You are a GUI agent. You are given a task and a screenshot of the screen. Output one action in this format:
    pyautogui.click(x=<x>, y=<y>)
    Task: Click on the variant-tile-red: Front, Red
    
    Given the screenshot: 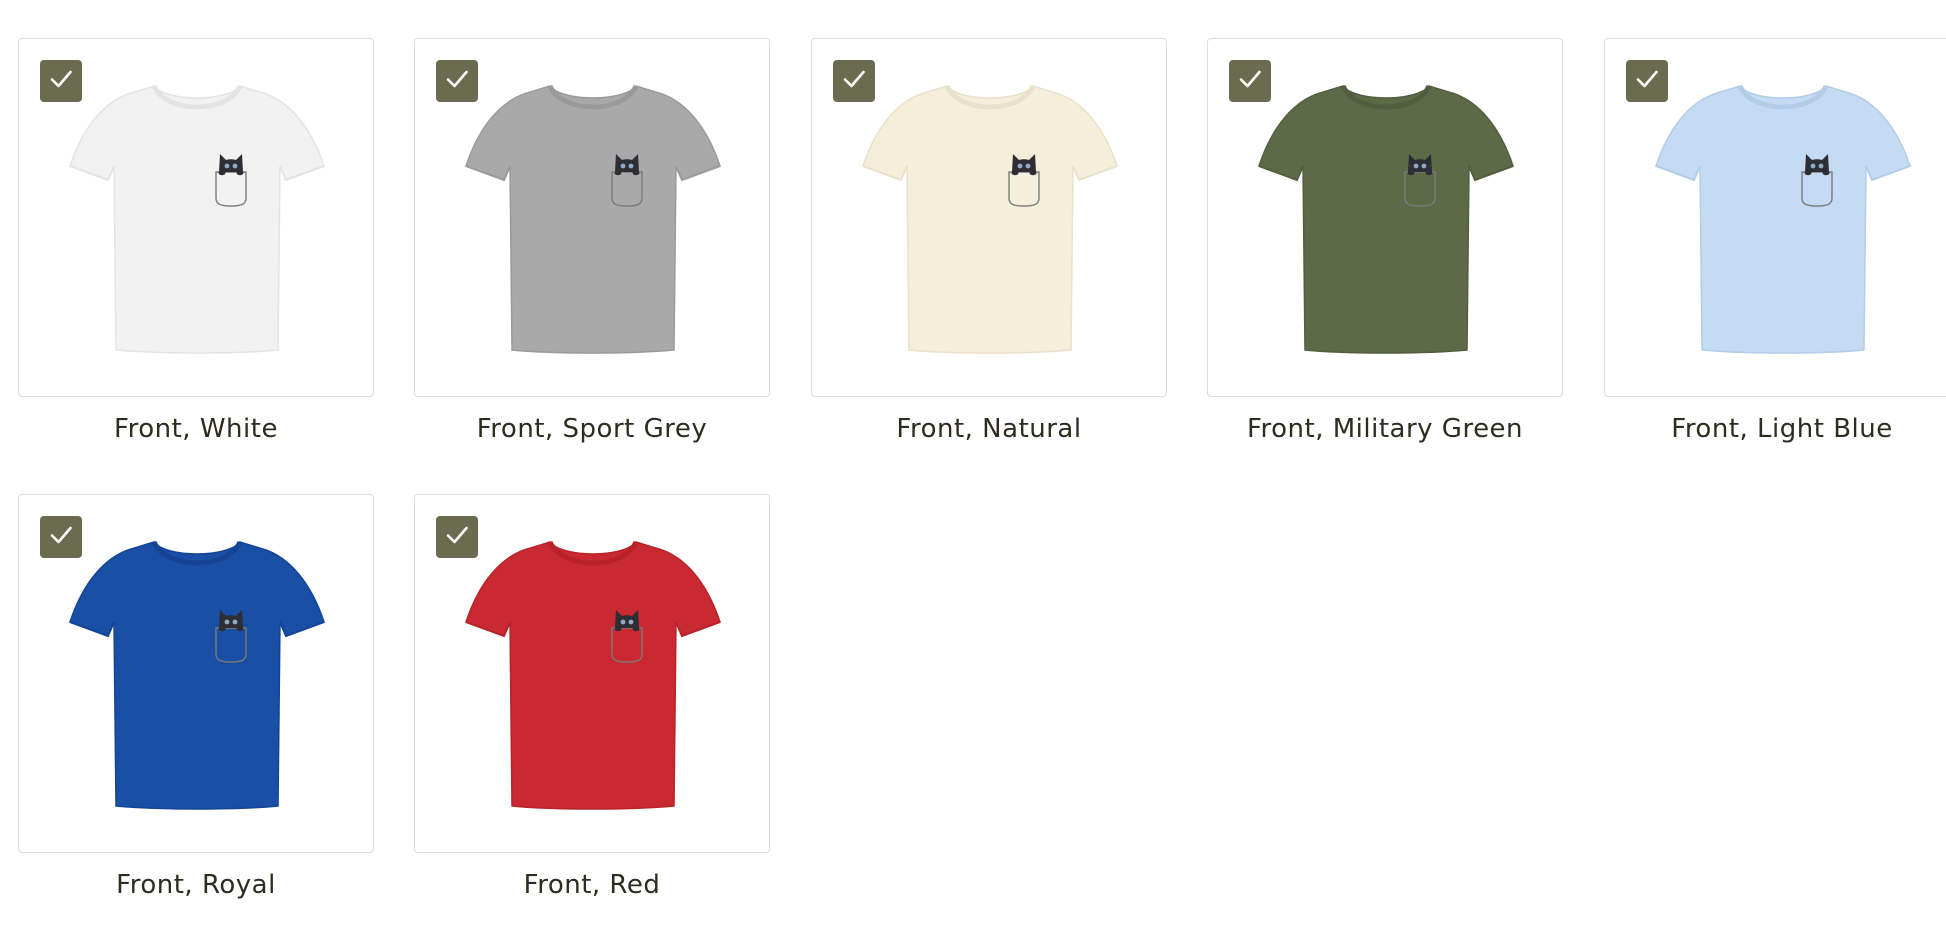 What is the action you would take?
    pyautogui.click(x=592, y=697)
    